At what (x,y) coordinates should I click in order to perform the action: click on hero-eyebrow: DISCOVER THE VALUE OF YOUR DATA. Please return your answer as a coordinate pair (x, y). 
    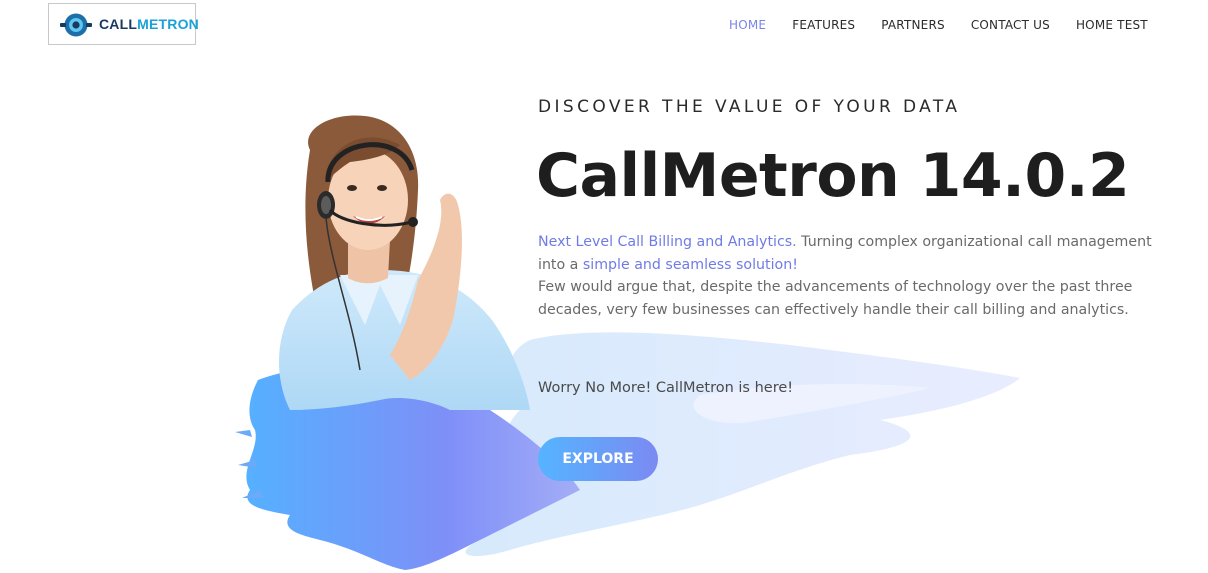
    Looking at the image, I should click on (749, 107).